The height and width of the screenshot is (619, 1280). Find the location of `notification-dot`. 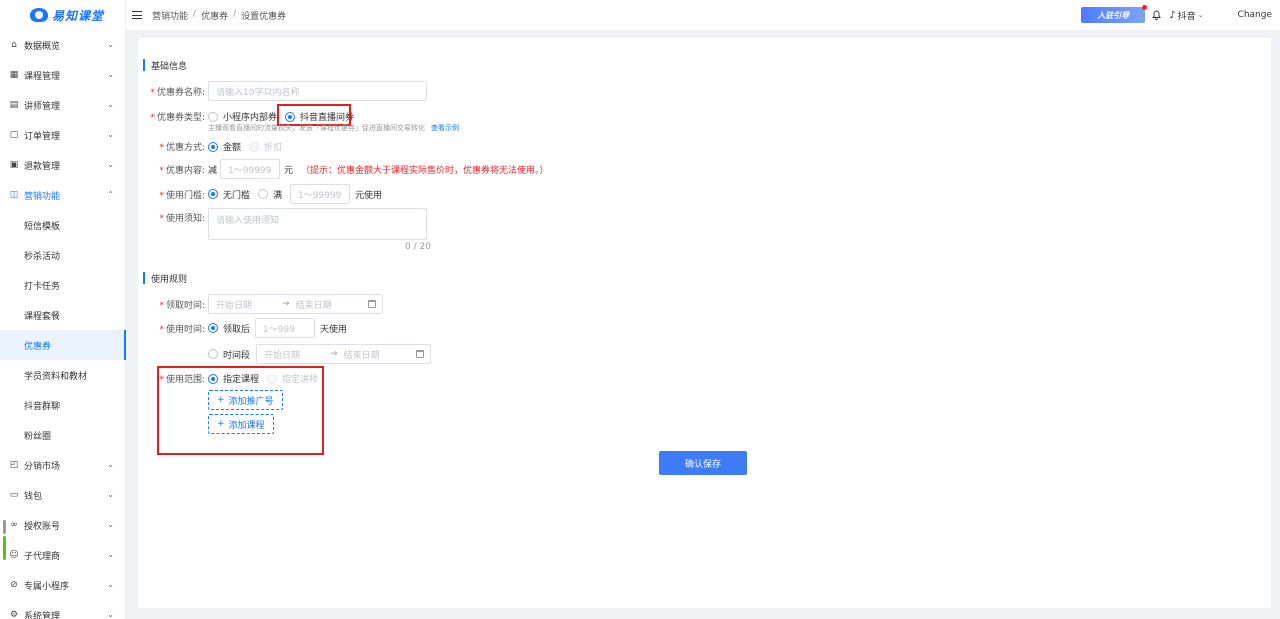

notification-dot is located at coordinates (1145, 7).